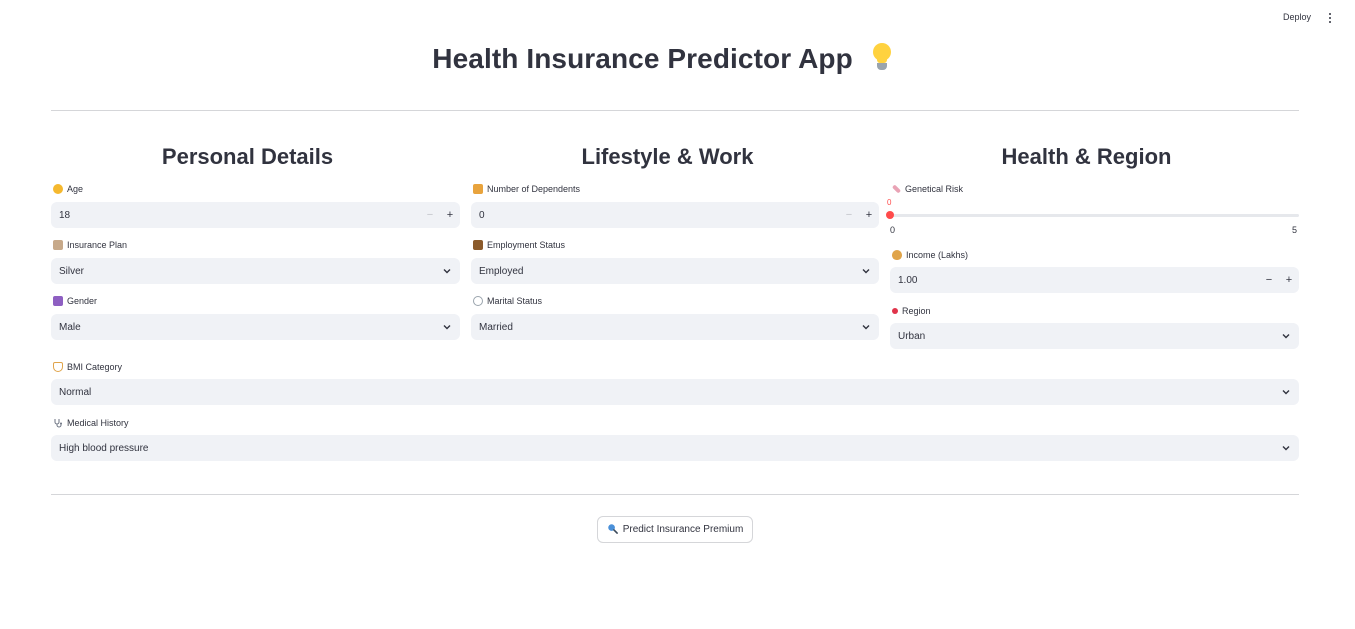 This screenshot has height=629, width=1355. What do you see at coordinates (677, 18) in the screenshot?
I see `top-toolbar: Deploy` at bounding box center [677, 18].